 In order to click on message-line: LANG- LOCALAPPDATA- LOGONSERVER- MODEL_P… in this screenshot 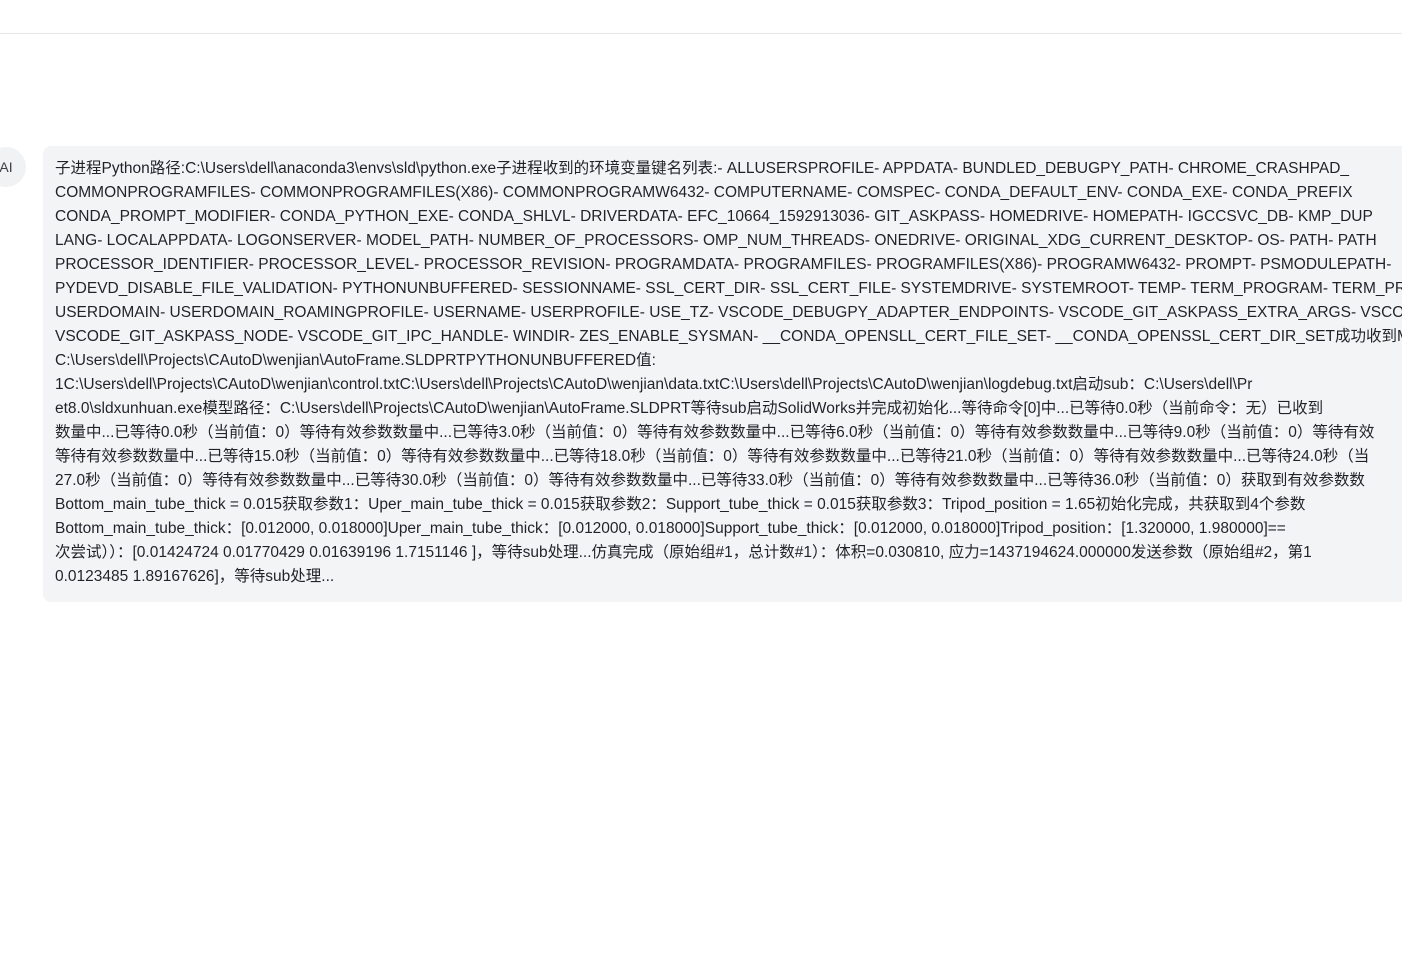, I will do `click(716, 240)`.